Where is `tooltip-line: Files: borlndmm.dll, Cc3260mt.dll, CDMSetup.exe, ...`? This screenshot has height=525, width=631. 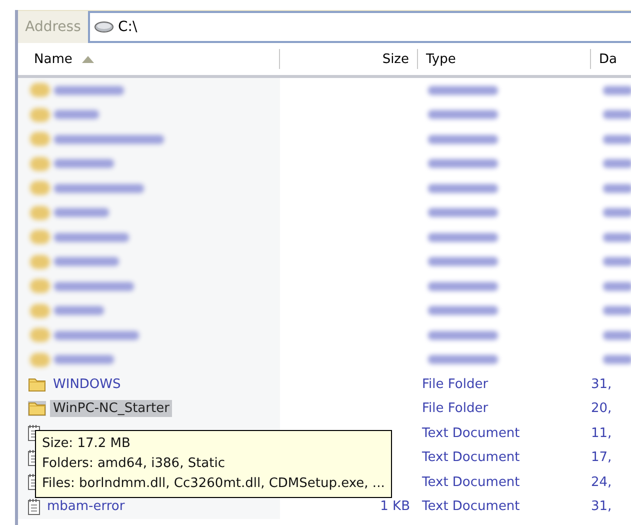
tooltip-line: Files: borlndmm.dll, Cc3260mt.dll, CDMSetup.exe, ... is located at coordinates (213, 484).